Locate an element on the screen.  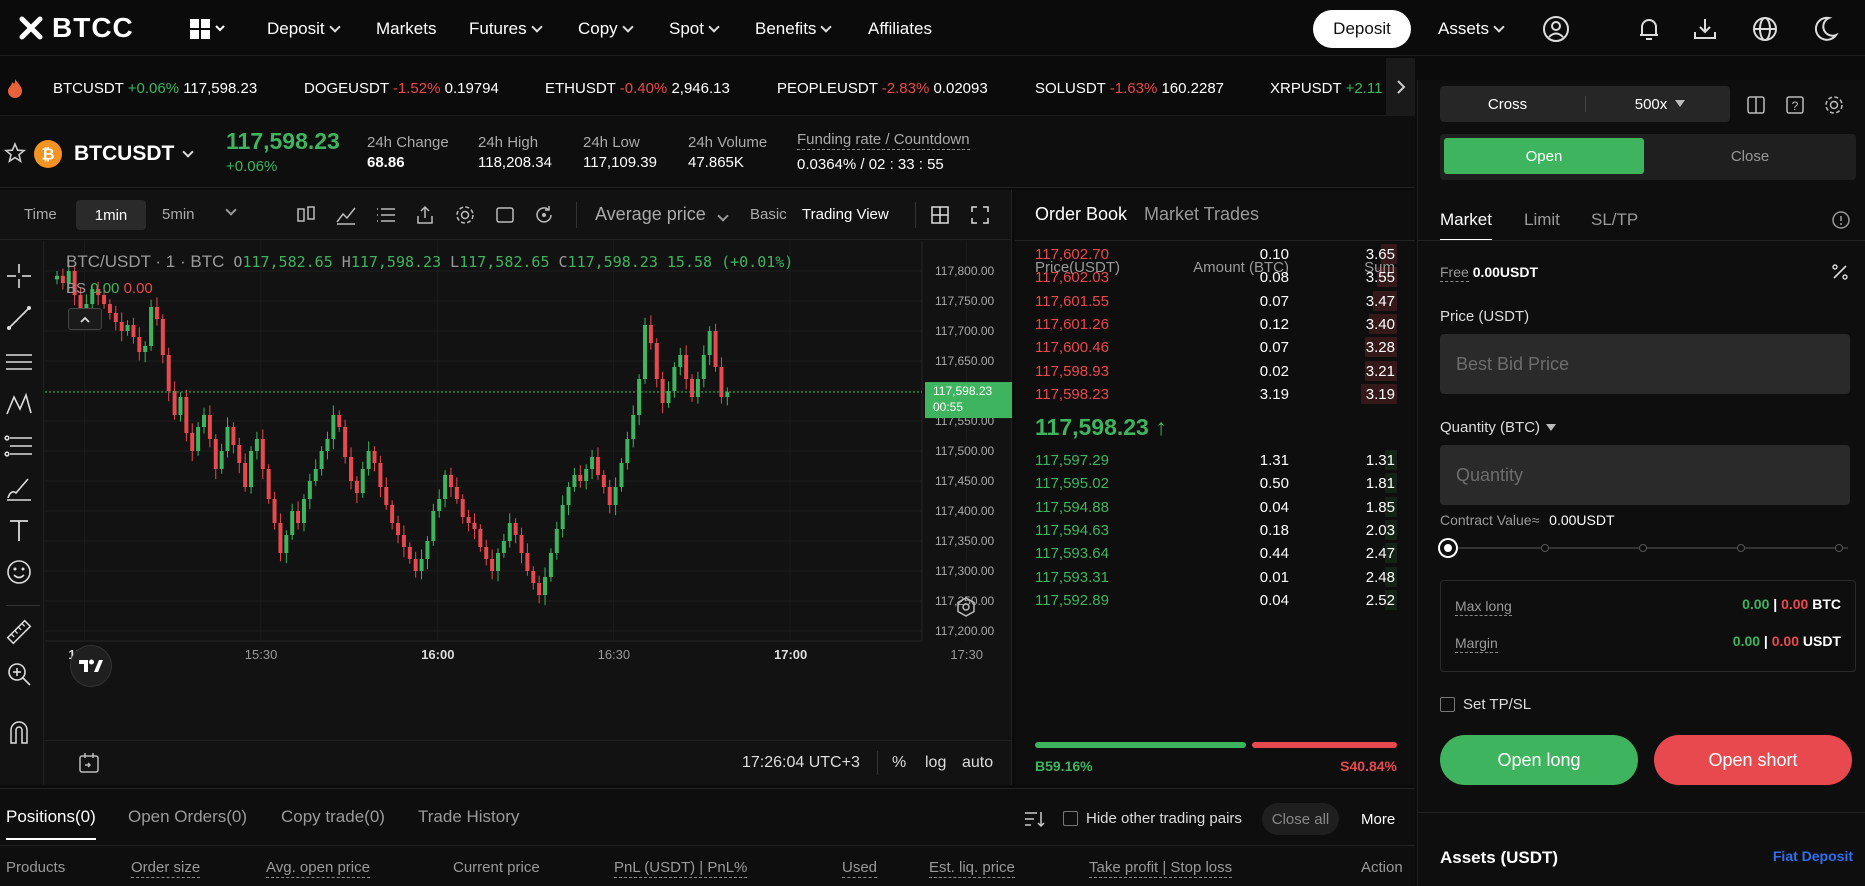
col-used: Used is located at coordinates (860, 868).